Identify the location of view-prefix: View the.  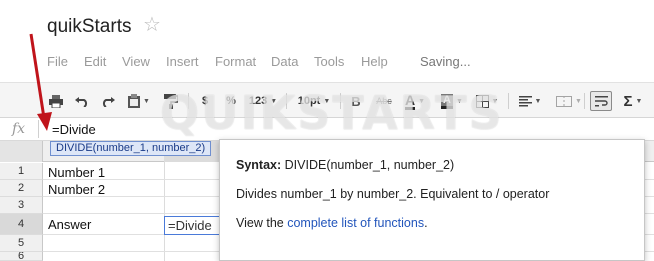
(260, 223).